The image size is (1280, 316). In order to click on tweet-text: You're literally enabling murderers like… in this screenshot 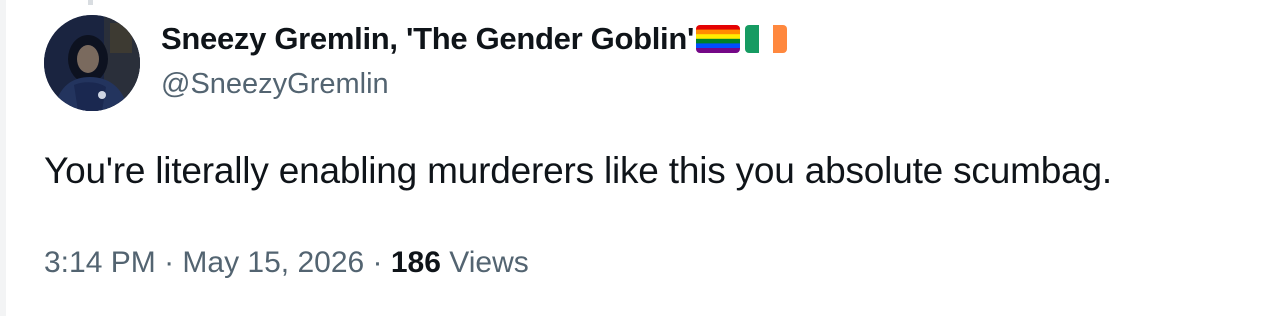, I will do `click(578, 170)`.